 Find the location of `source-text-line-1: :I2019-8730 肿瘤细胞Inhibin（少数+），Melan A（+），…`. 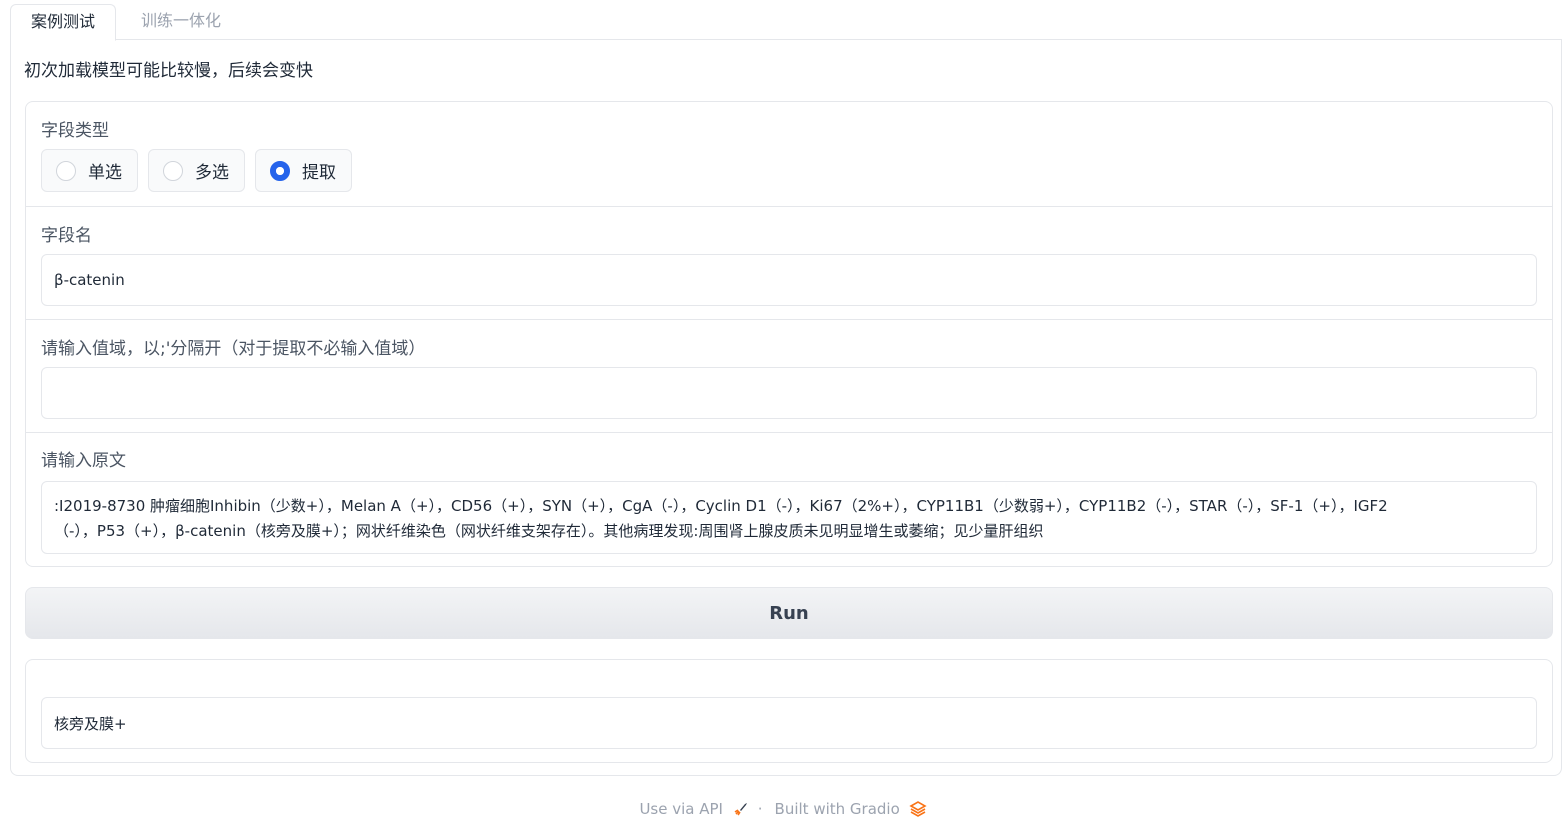

source-text-line-1: :I2019-8730 肿瘤细胞Inhibin（少数+），Melan A（+），… is located at coordinates (721, 506).